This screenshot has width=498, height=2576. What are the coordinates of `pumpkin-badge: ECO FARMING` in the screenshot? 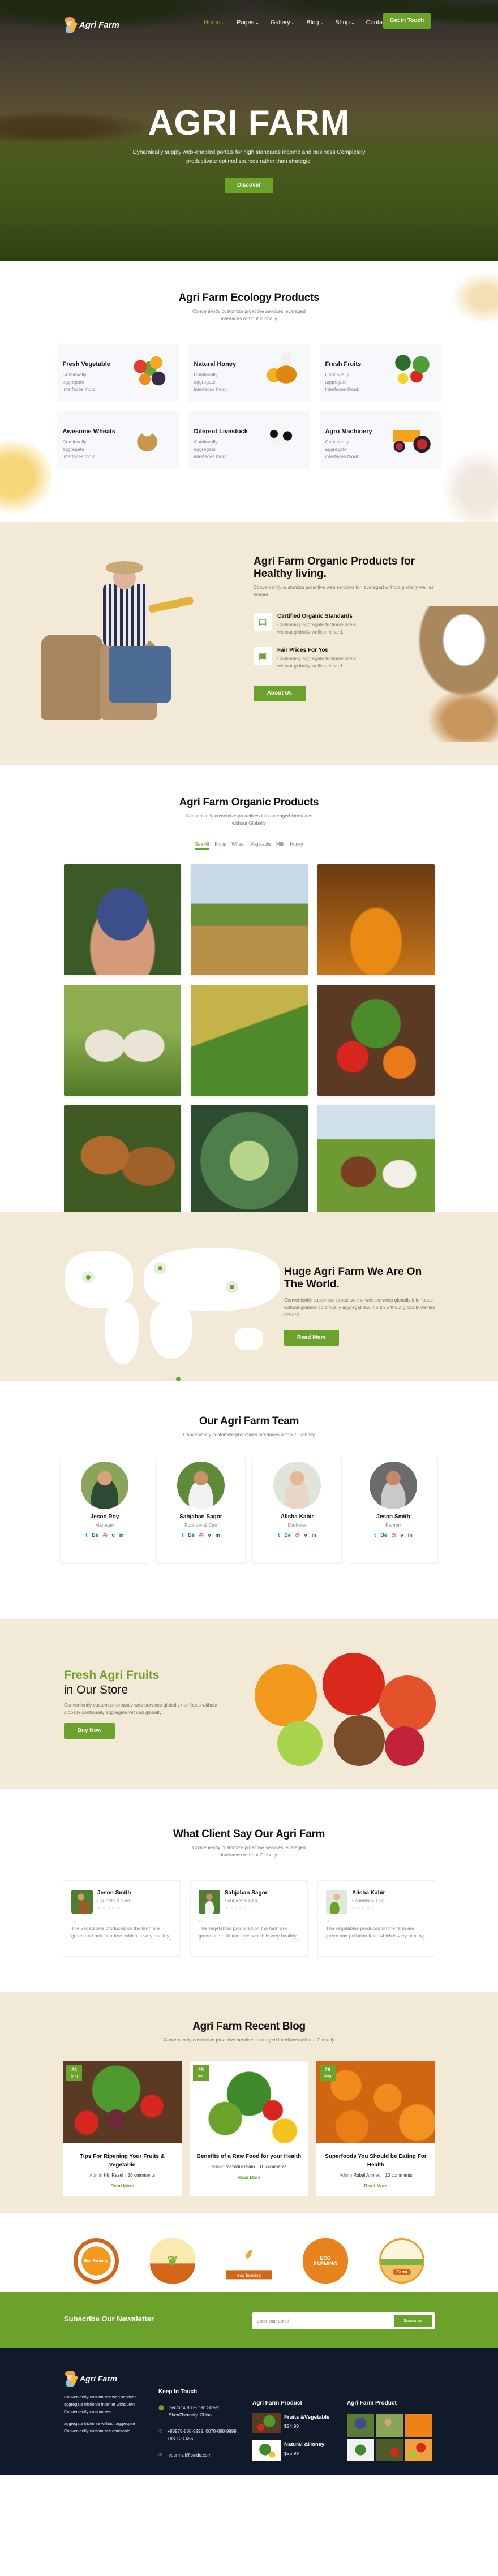 It's located at (325, 2261).